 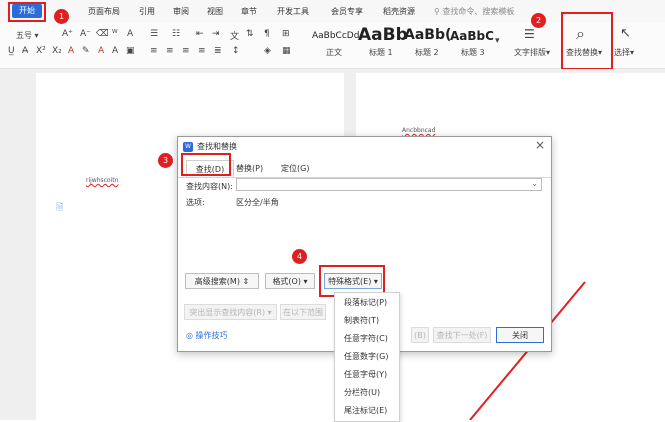 What do you see at coordinates (249, 168) in the screenshot?
I see `tab-replace: 替换(P)` at bounding box center [249, 168].